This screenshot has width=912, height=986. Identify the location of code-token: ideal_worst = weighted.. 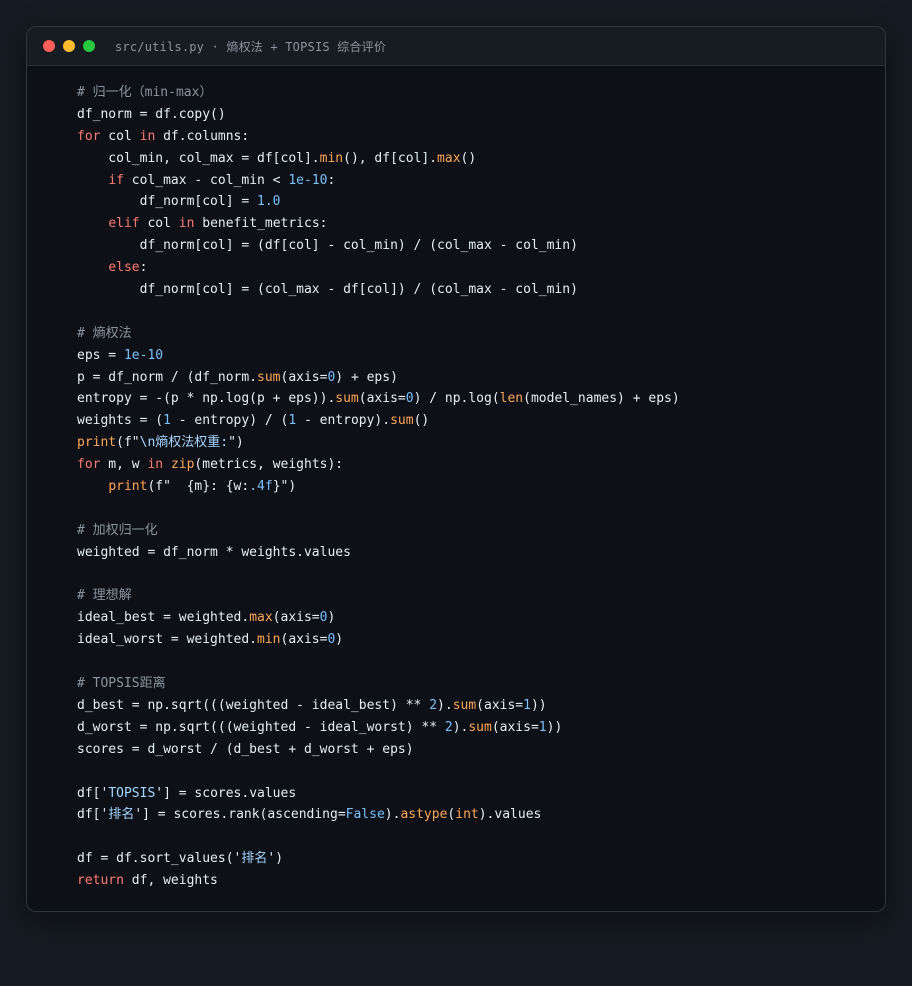
(167, 640).